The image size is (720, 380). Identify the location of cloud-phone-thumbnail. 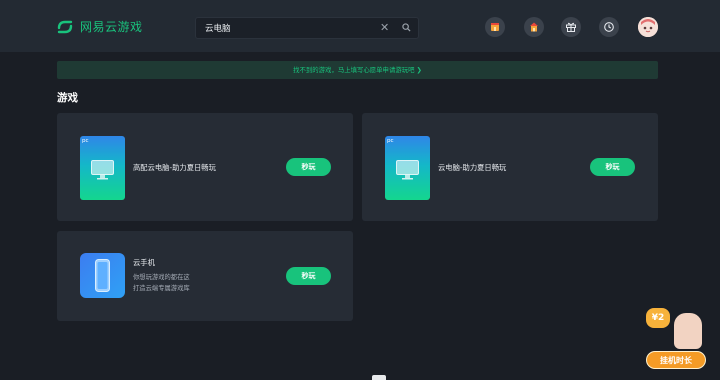
(102, 275).